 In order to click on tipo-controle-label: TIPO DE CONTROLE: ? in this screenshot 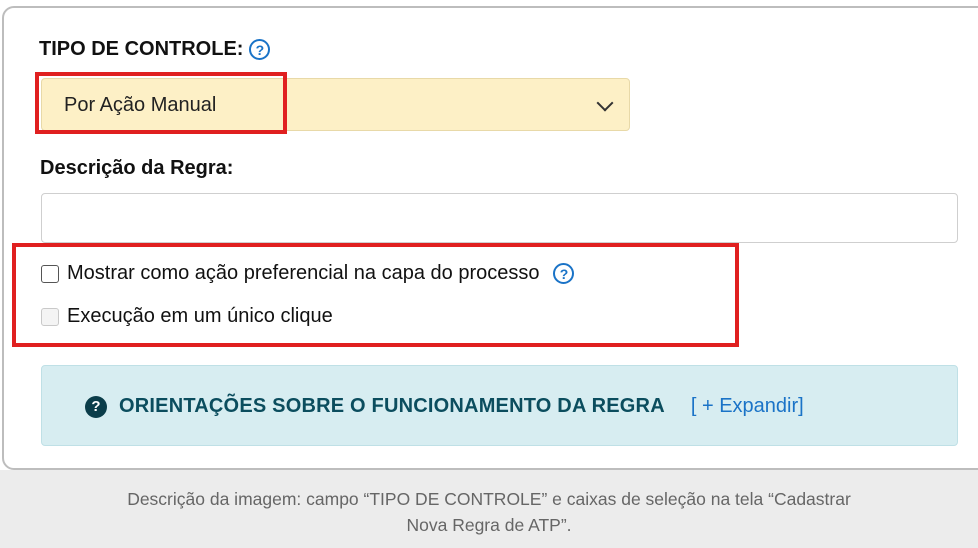, I will do `click(155, 49)`.